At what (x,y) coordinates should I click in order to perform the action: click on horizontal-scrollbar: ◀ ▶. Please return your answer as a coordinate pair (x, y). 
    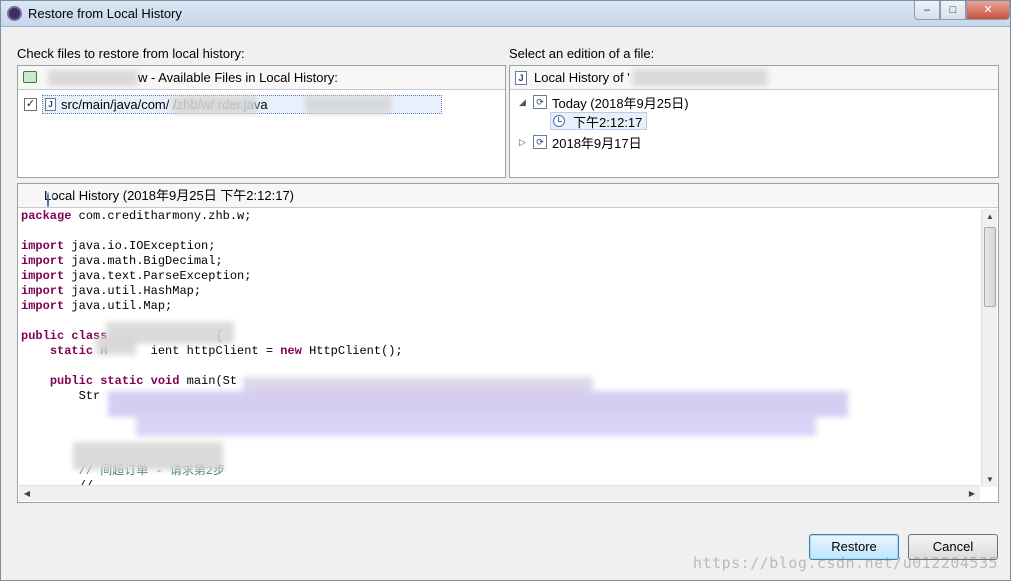
    Looking at the image, I should click on (499, 493).